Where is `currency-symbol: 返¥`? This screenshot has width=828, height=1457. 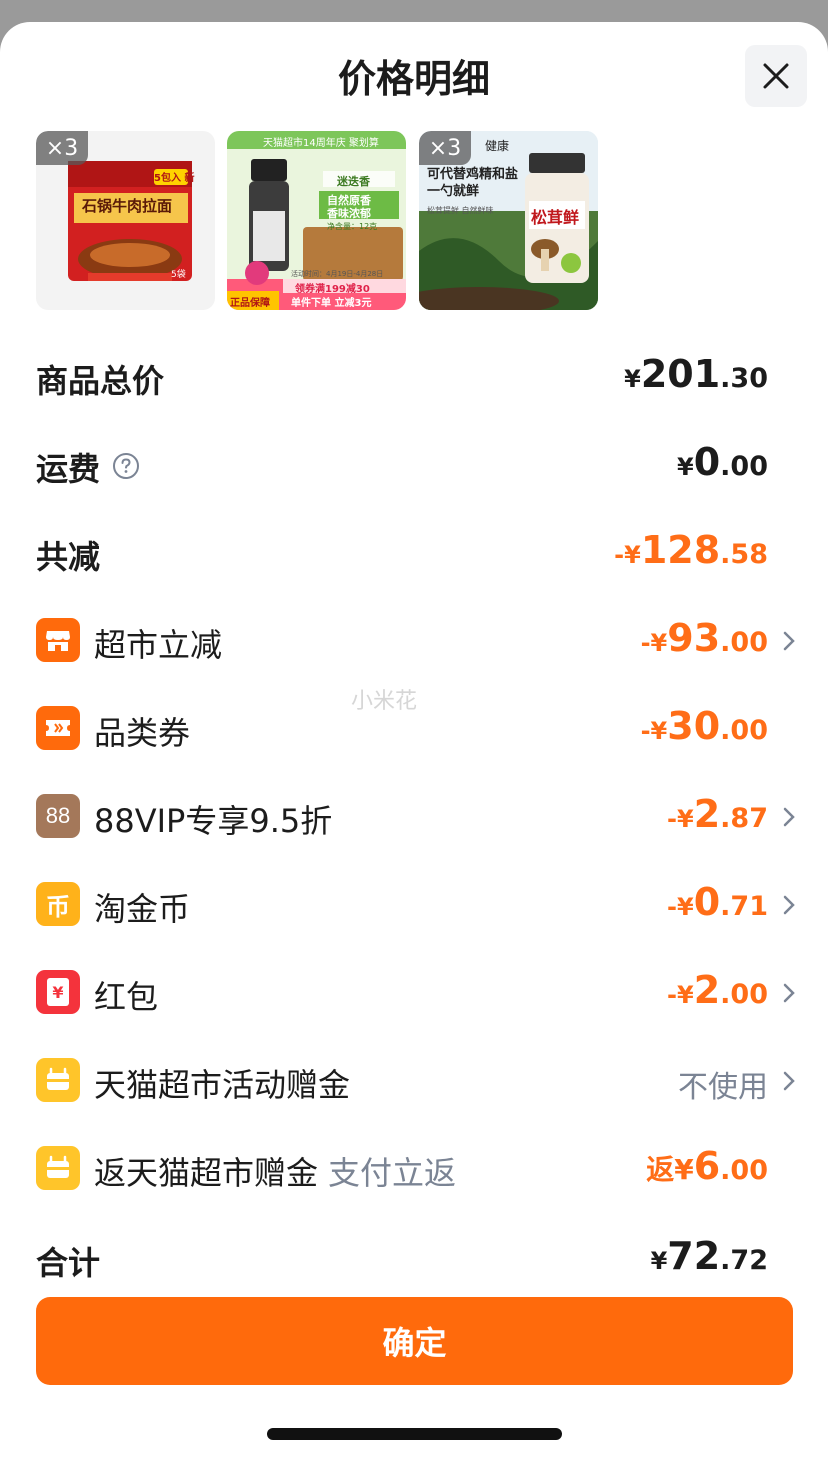
currency-symbol: 返¥ is located at coordinates (670, 1169).